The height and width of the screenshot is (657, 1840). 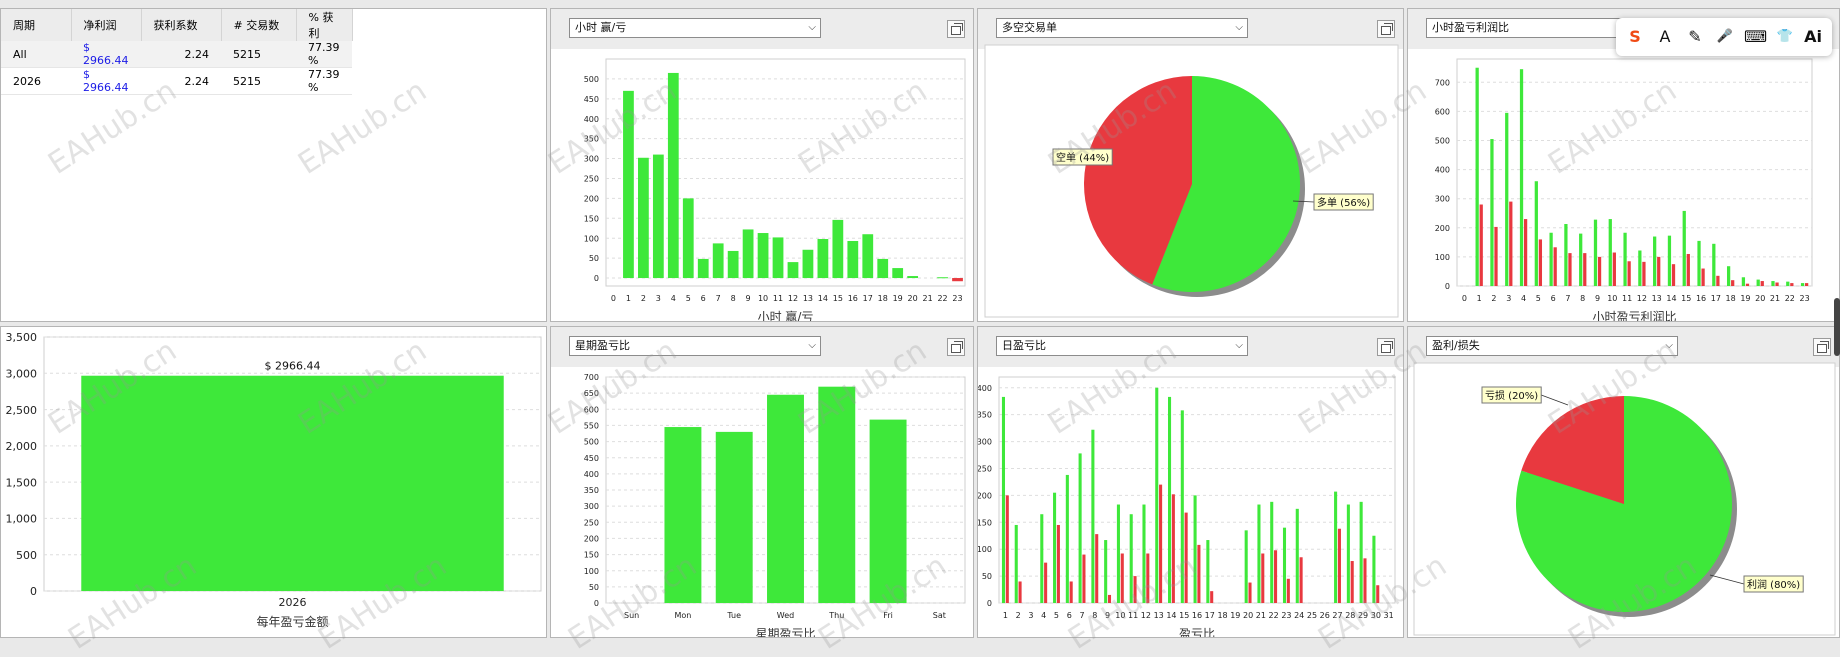 I want to click on longshort-chart: 多单 (56%) 空单 (44%), so click(x=1191, y=181).